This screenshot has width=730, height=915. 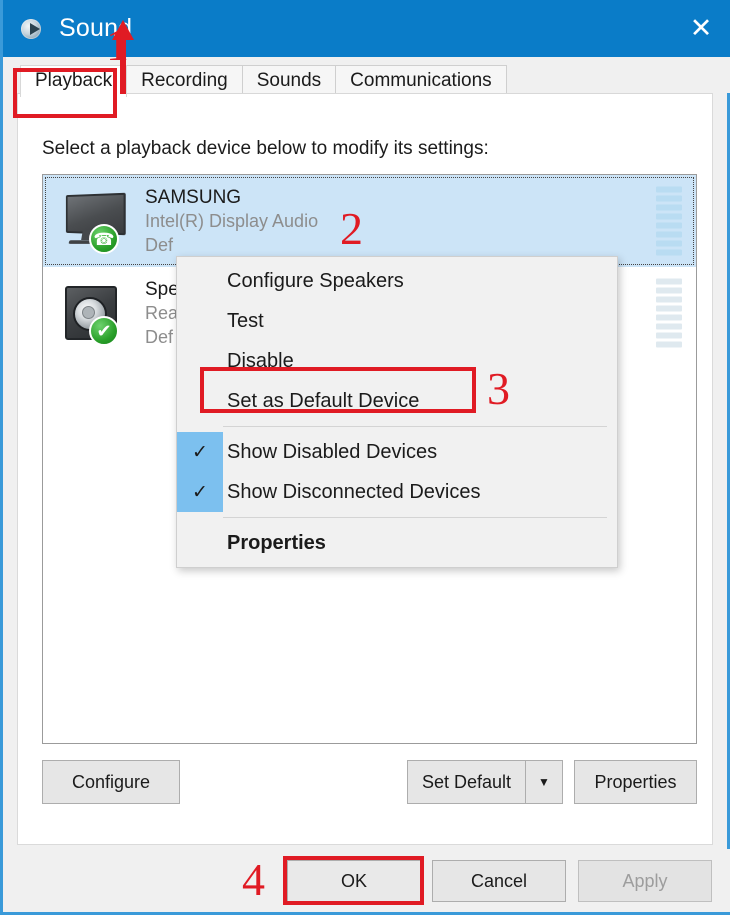 What do you see at coordinates (162, 289) in the screenshot?
I see `device-name: Spe` at bounding box center [162, 289].